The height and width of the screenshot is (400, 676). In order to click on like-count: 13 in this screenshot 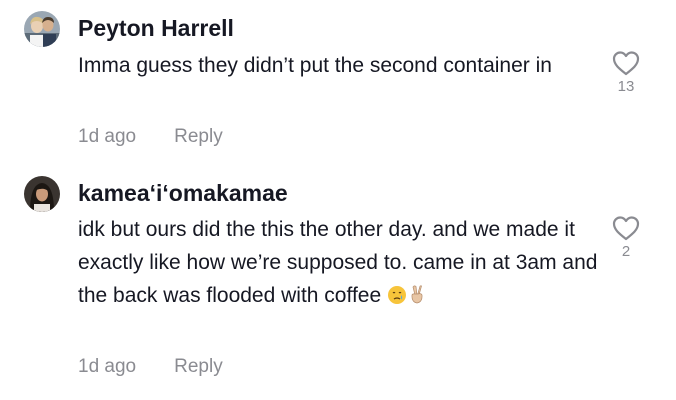, I will do `click(626, 86)`.